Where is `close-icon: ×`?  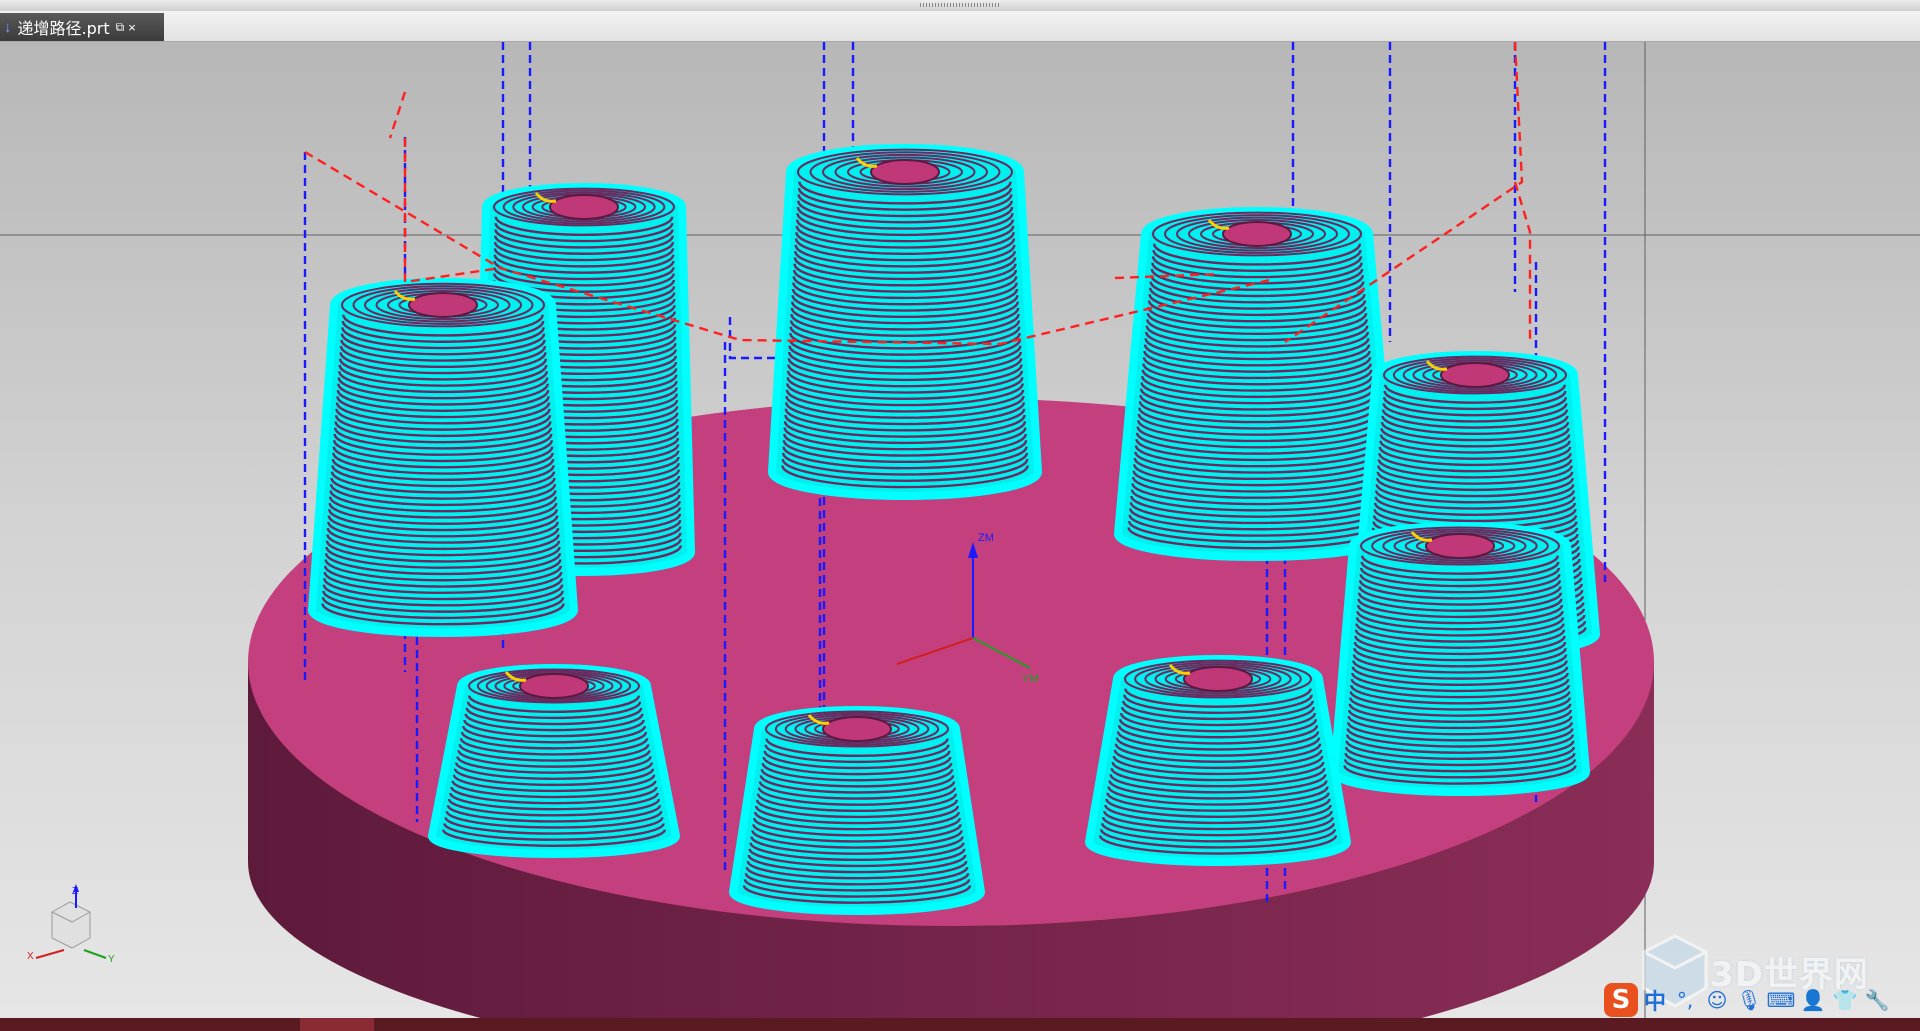
close-icon: × is located at coordinates (132, 27).